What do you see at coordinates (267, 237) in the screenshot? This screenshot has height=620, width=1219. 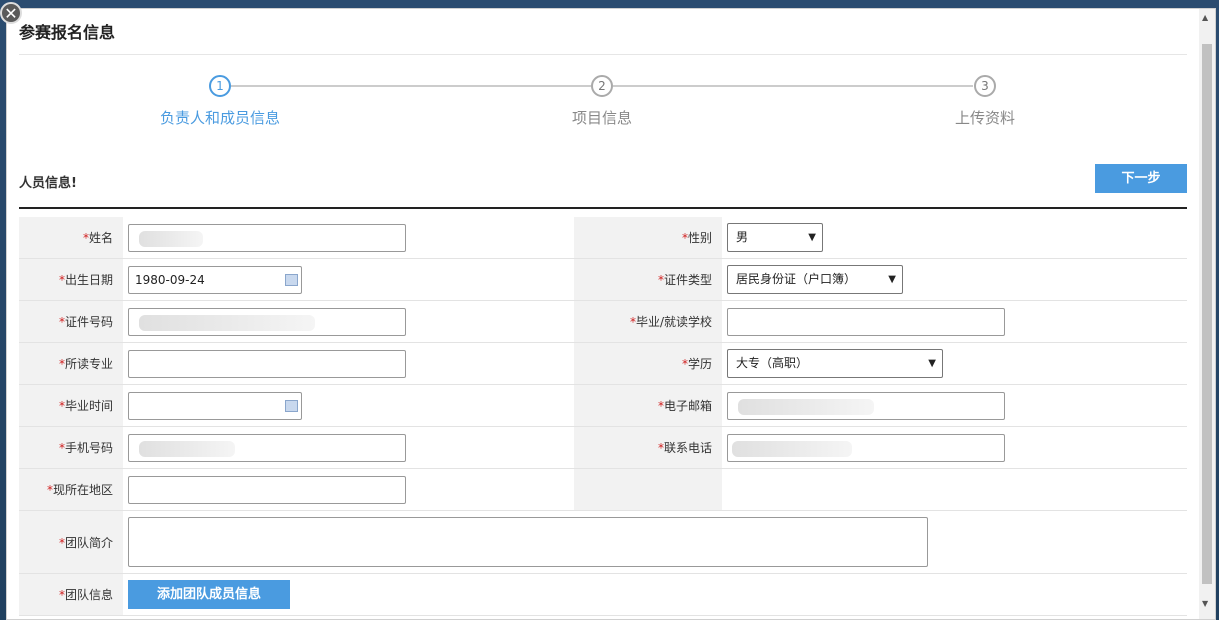 I see `name-input` at bounding box center [267, 237].